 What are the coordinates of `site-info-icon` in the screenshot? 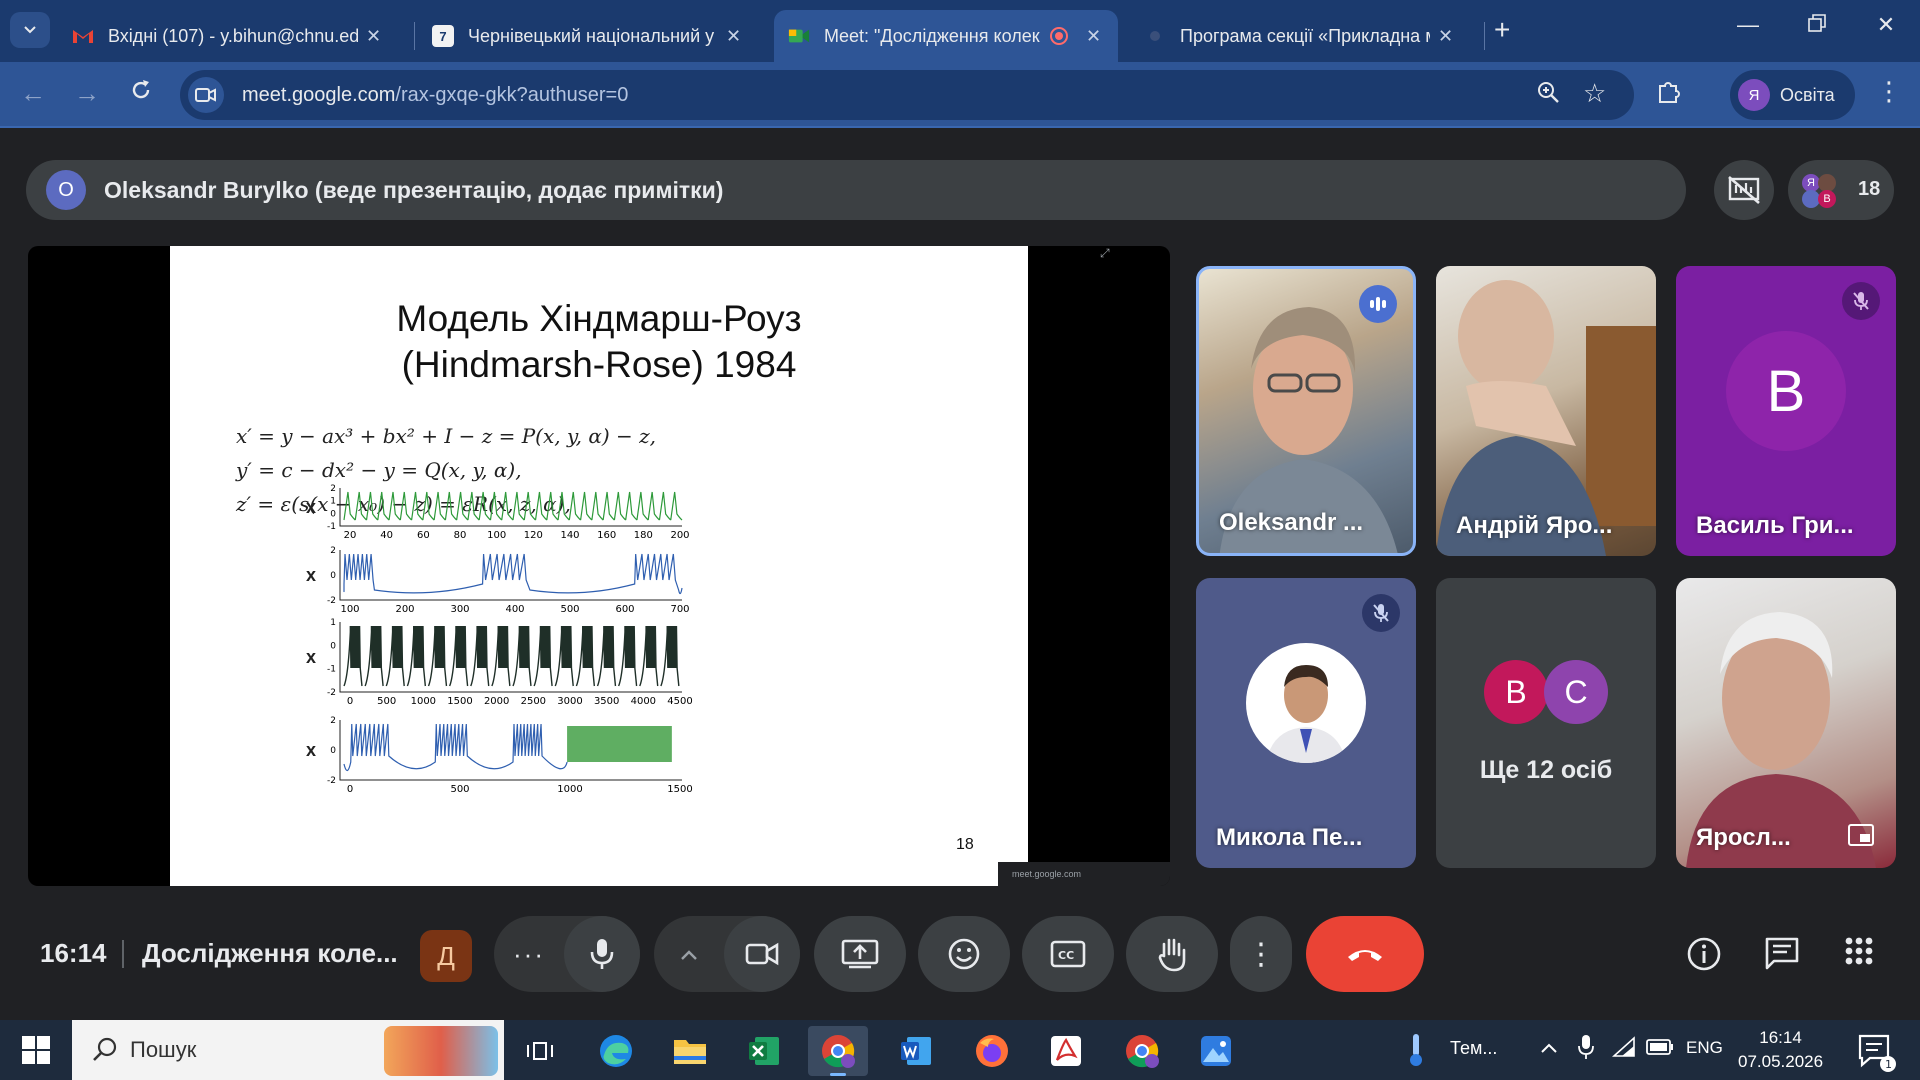 It's located at (206, 95).